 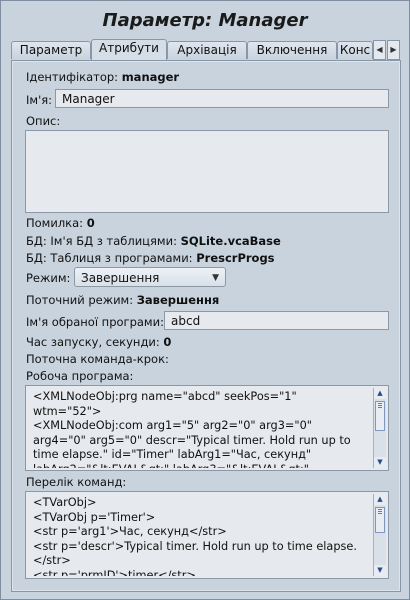 What do you see at coordinates (292, 50) in the screenshot?
I see `tab-inclusion: Включення` at bounding box center [292, 50].